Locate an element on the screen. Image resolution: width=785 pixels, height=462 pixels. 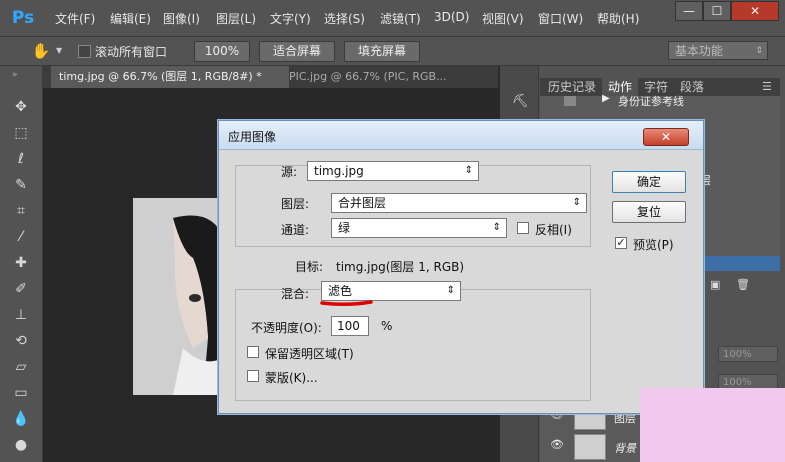
panel-menu-icon: ☰ is located at coordinates (767, 86).